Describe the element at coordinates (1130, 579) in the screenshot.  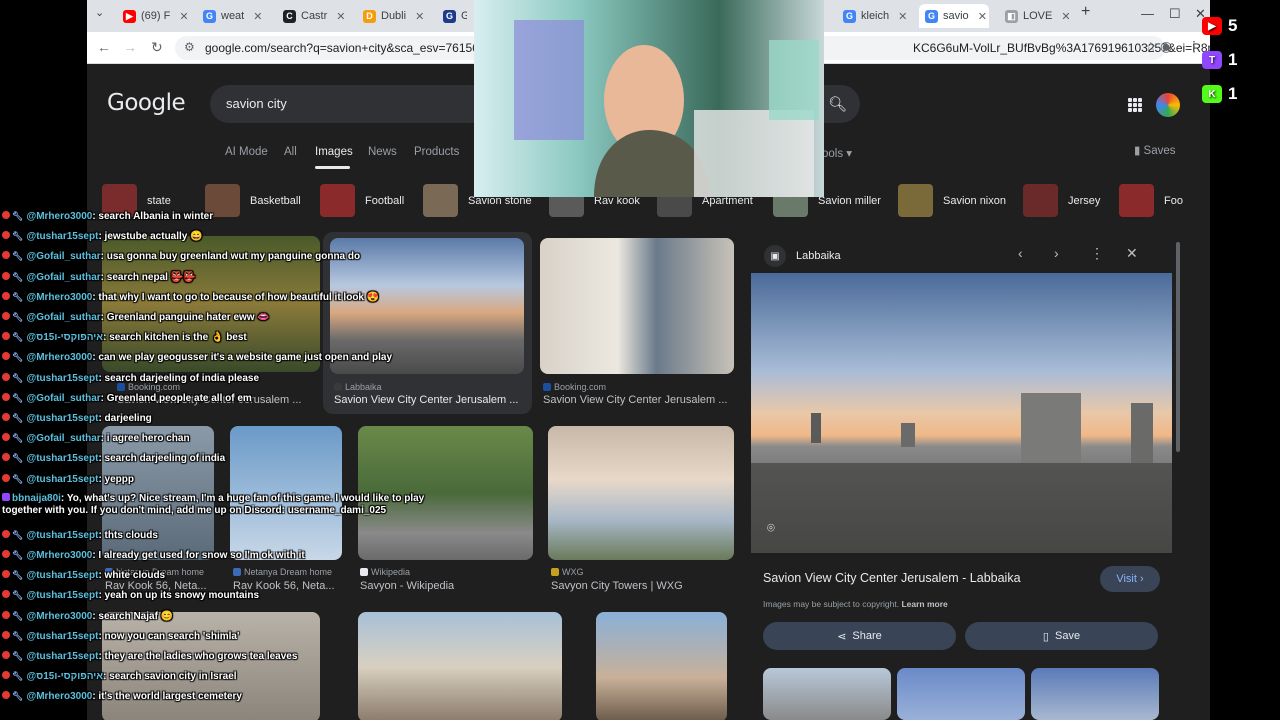
I see `visit-button: Visit ›` at that location.